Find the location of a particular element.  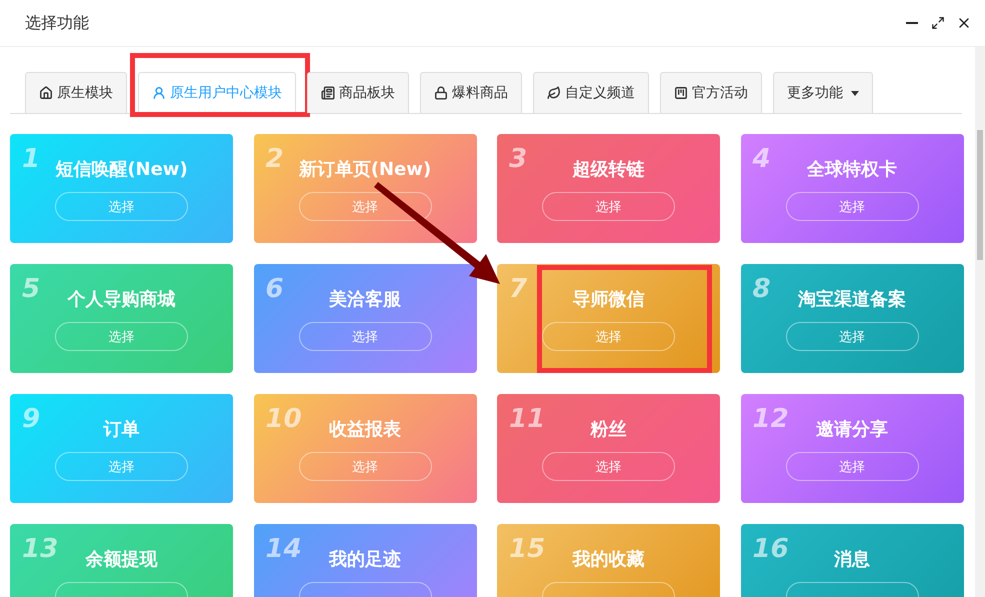

card-number: 9 is located at coordinates (31, 419).